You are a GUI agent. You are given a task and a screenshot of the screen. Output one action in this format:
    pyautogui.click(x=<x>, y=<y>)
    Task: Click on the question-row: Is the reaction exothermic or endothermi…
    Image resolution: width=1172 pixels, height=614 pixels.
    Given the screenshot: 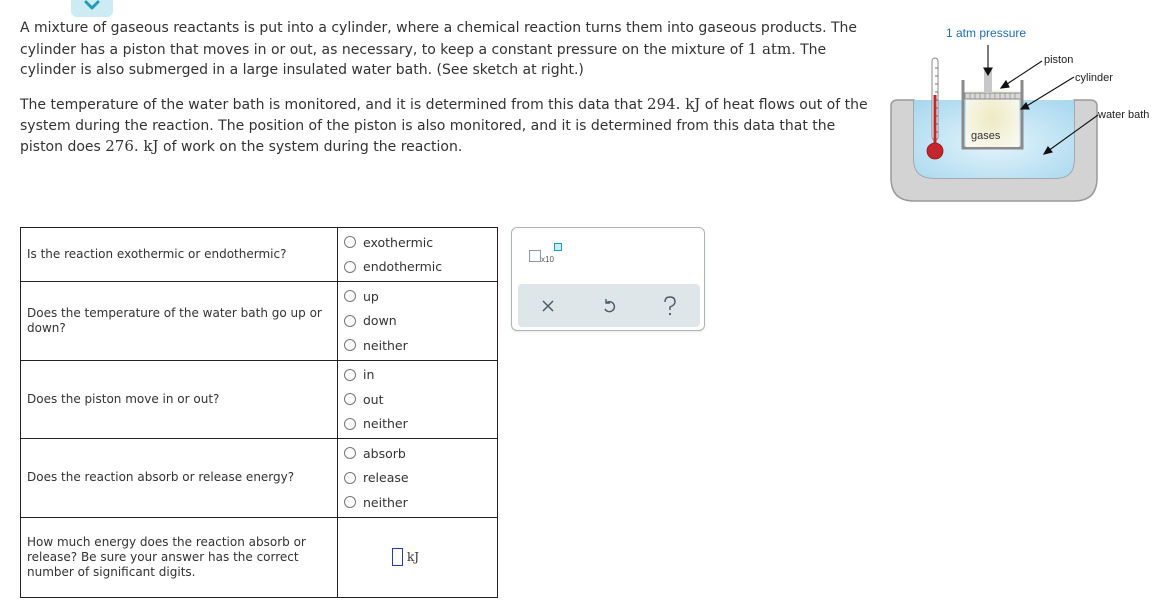 What is the action you would take?
    pyautogui.click(x=259, y=254)
    